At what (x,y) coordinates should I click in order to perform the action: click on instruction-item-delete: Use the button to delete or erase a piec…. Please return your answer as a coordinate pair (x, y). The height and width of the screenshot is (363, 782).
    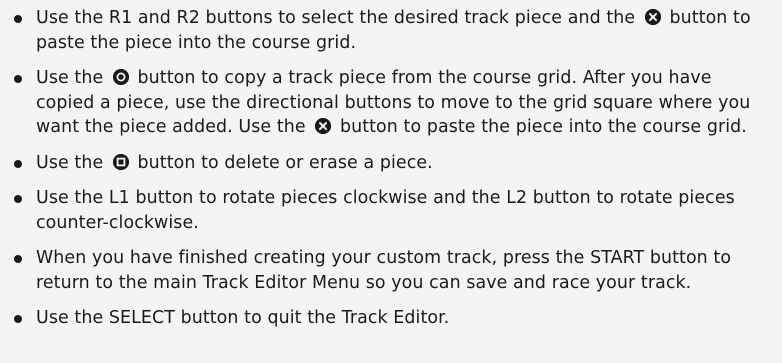
    Looking at the image, I should click on (390, 163).